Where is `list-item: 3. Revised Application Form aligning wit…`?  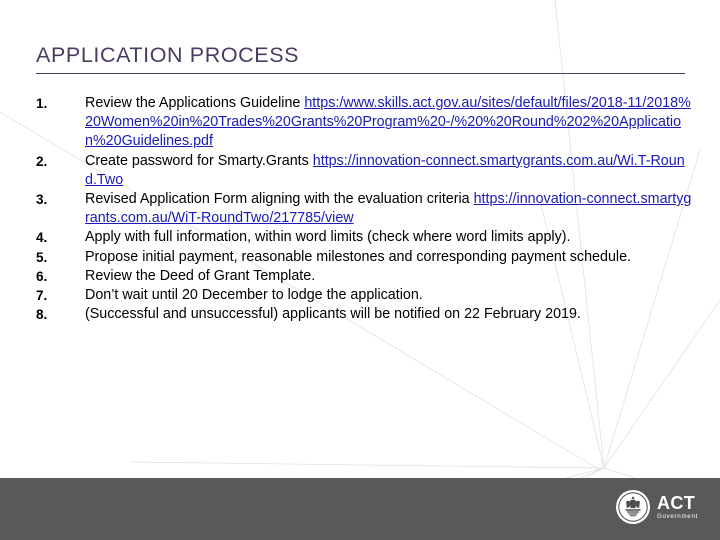
list-item: 3. Revised Application Form aligning wit… is located at coordinates (366, 209).